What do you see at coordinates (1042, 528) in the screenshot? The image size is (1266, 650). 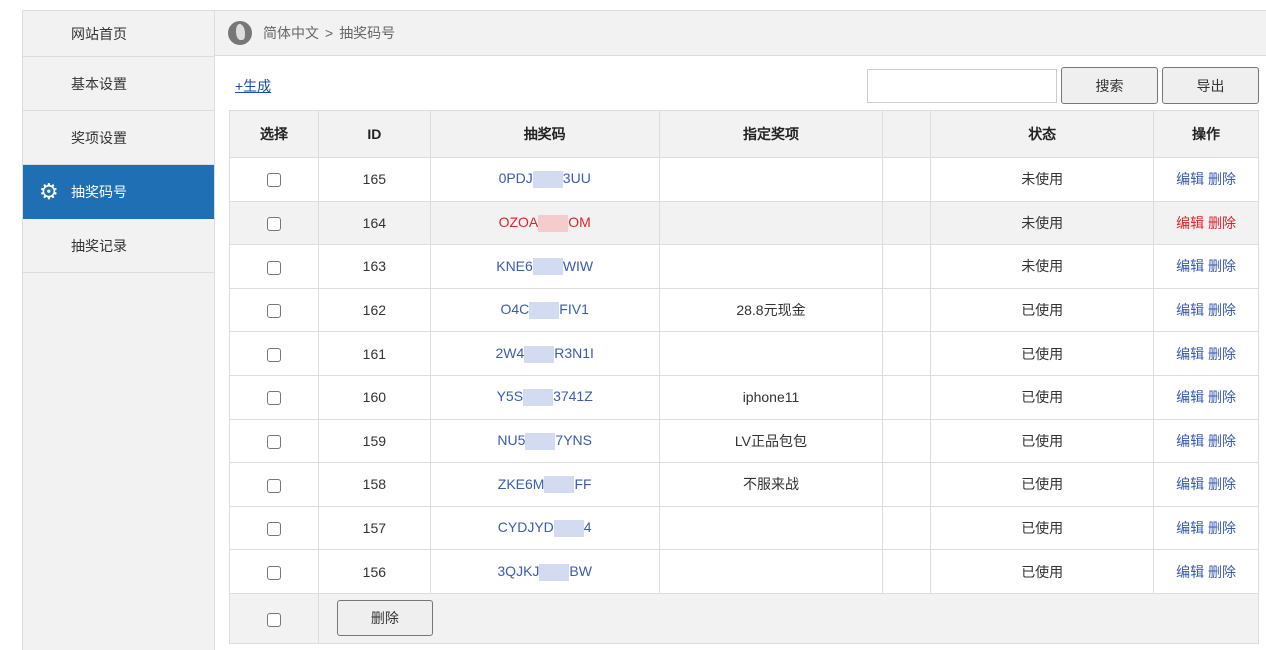 I see `status-cell: 已使用` at bounding box center [1042, 528].